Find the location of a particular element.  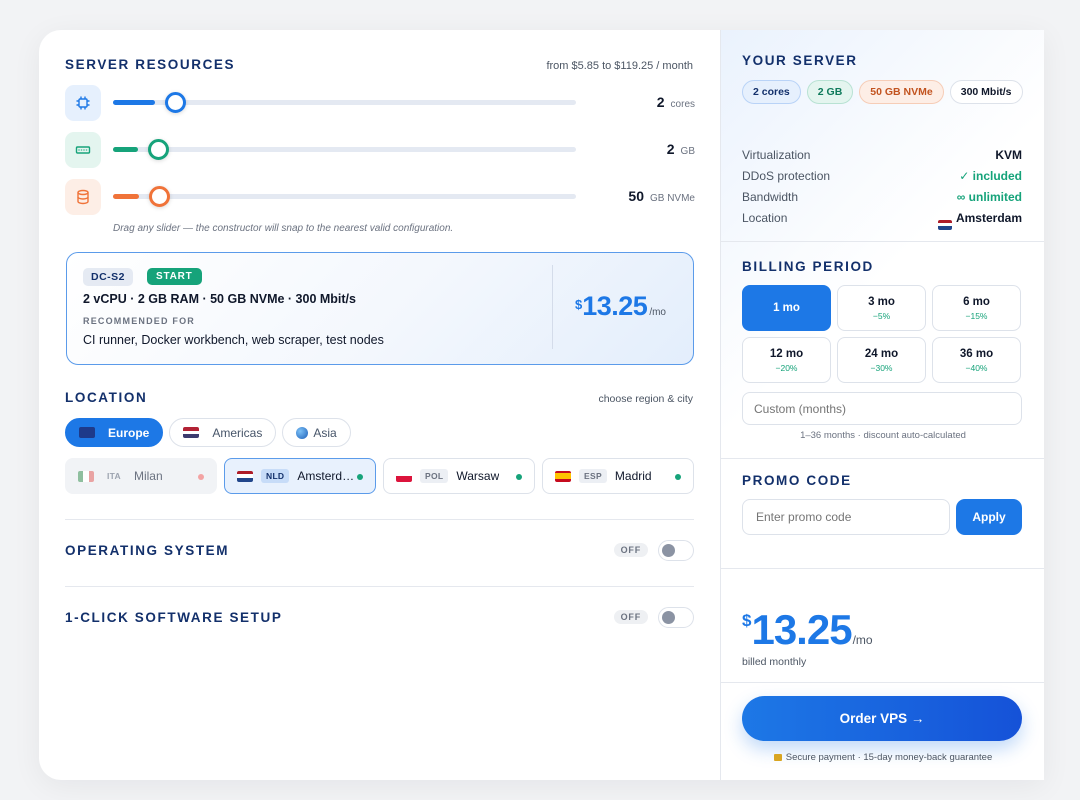

order-vps-button: Order VPS → is located at coordinates (882, 718).